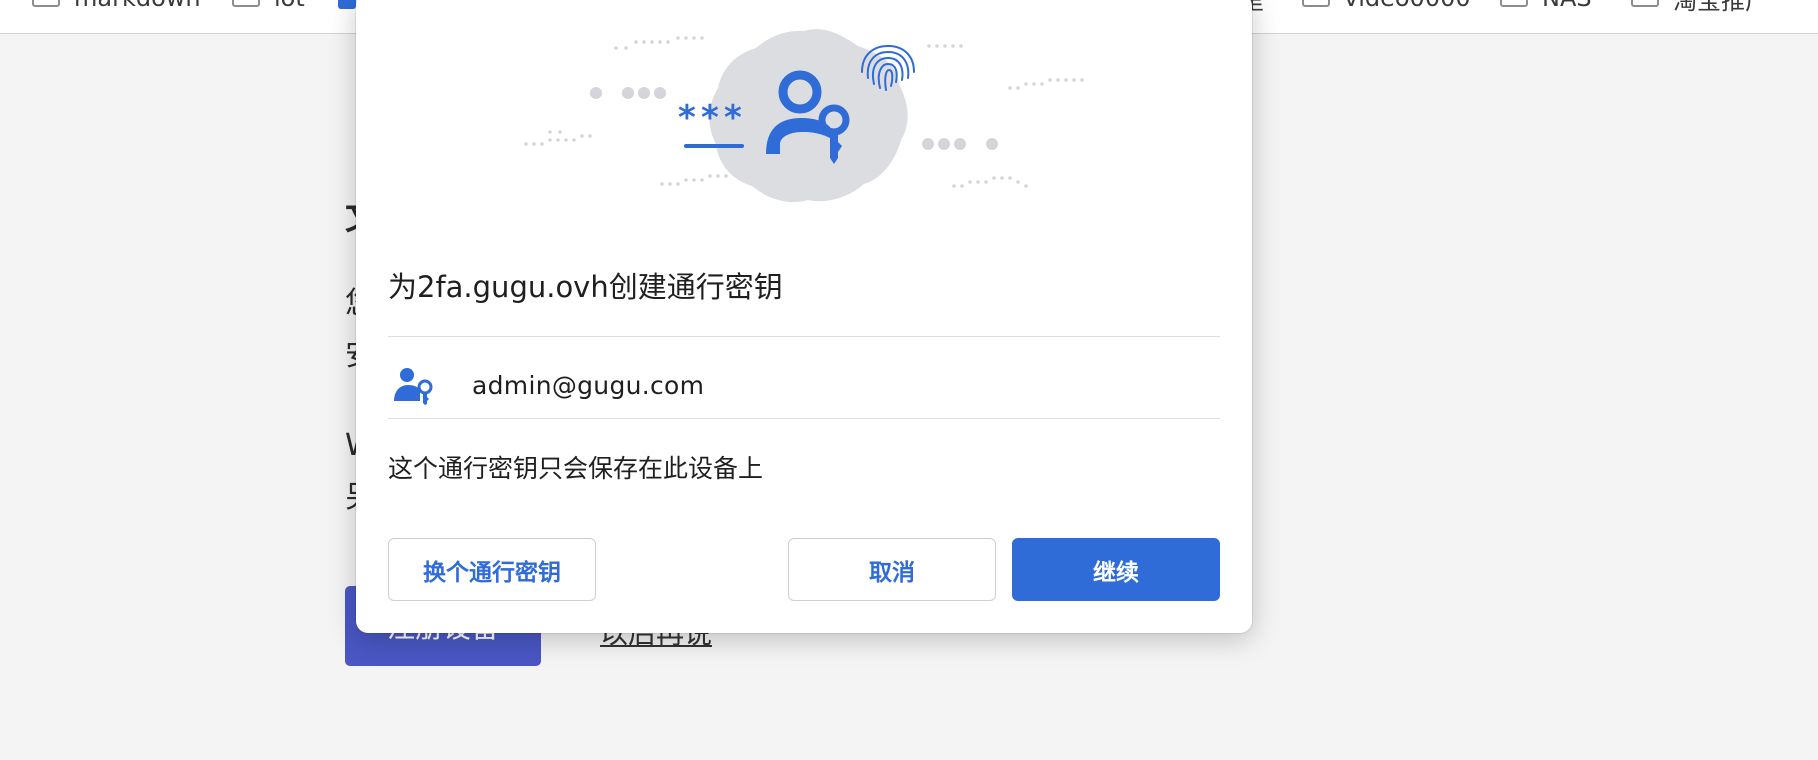 Image resolution: width=1818 pixels, height=760 pixels. I want to click on continue-button: 继续, so click(1116, 569).